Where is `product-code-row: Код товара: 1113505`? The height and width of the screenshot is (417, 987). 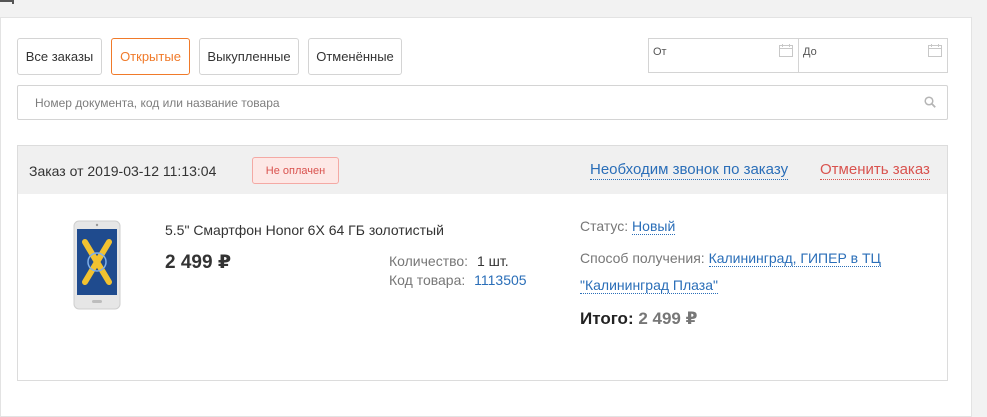
product-code-row: Код товара: 1113505 is located at coordinates (458, 280).